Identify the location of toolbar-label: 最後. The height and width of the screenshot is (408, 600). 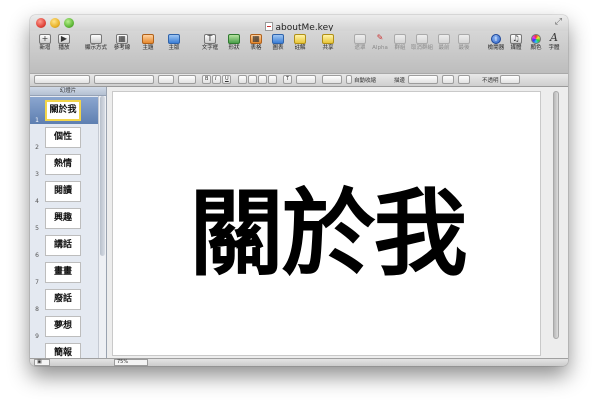
(464, 48).